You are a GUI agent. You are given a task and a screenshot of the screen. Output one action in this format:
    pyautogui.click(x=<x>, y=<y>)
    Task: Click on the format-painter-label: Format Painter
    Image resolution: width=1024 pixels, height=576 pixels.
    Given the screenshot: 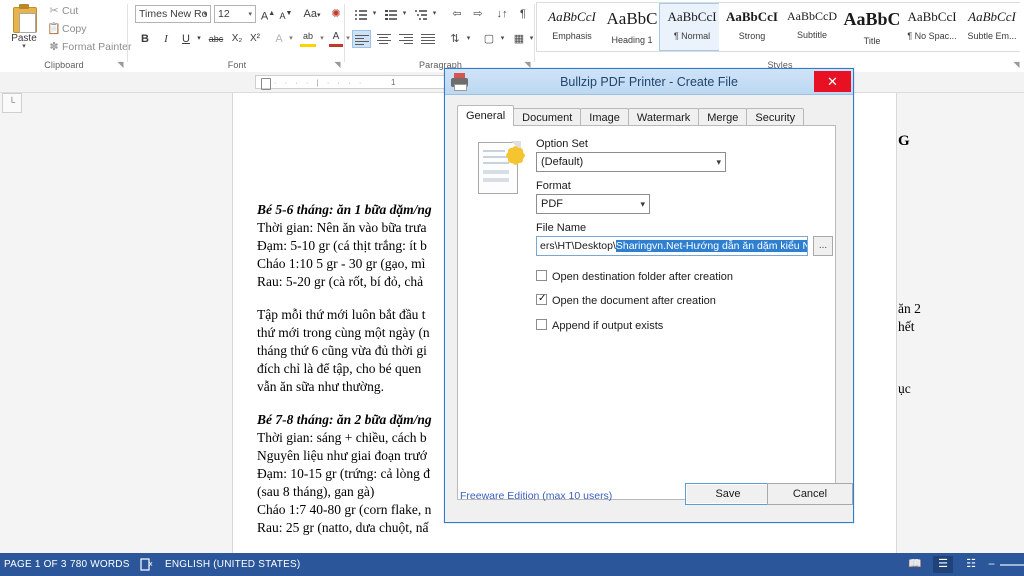 What is the action you would take?
    pyautogui.click(x=97, y=47)
    